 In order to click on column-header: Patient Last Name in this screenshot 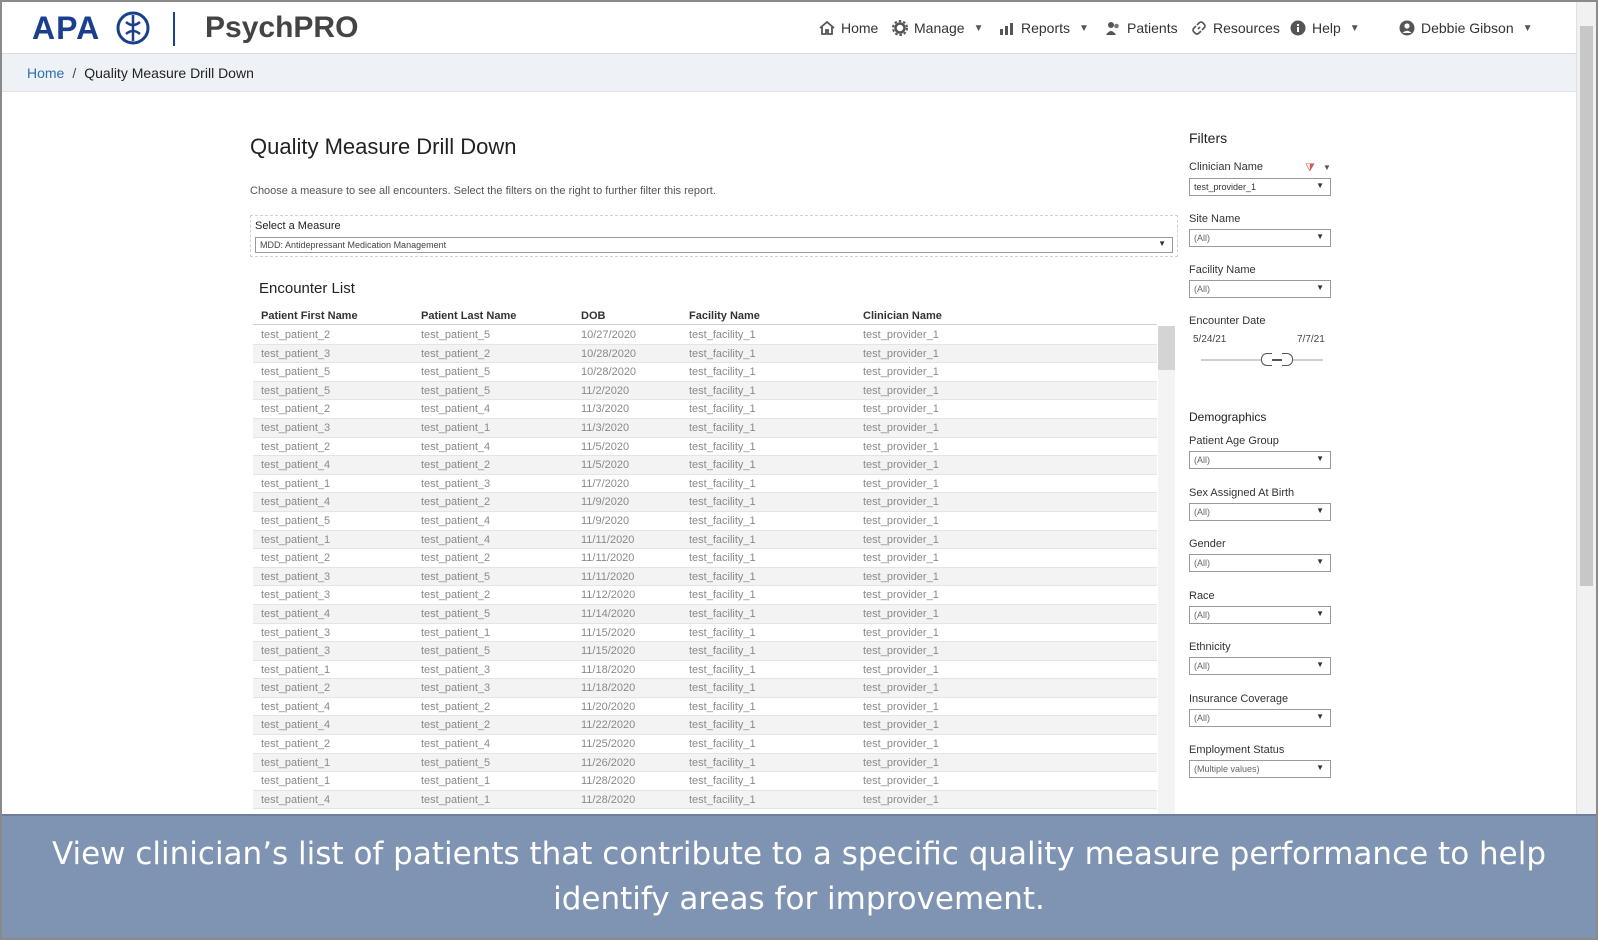, I will do `click(468, 316)`.